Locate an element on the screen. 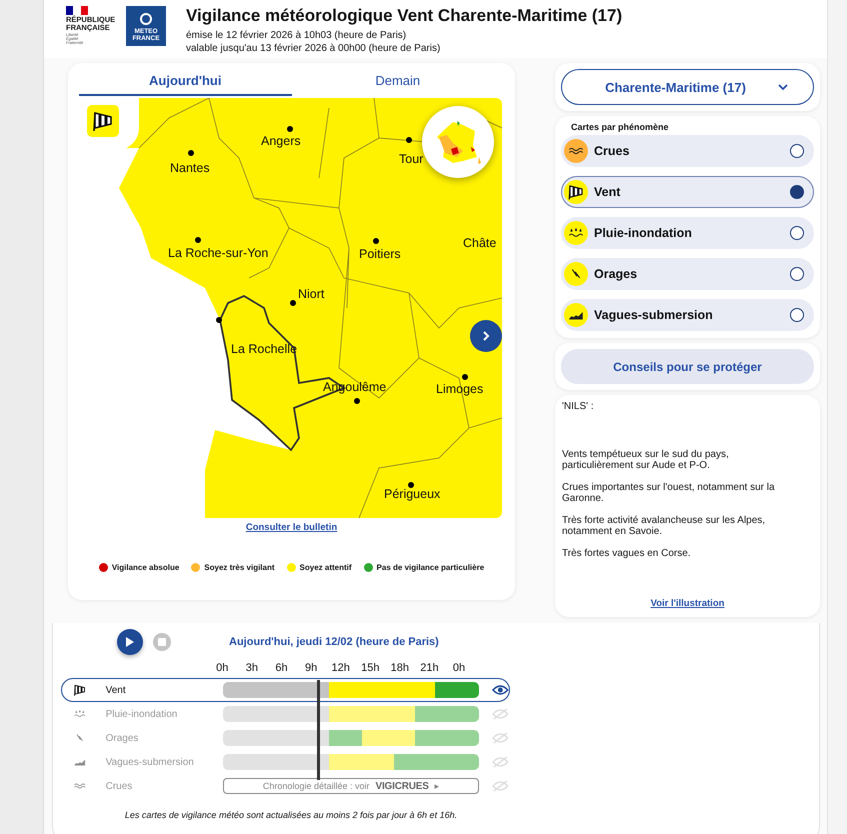  hour-label: 3h is located at coordinates (252, 668).